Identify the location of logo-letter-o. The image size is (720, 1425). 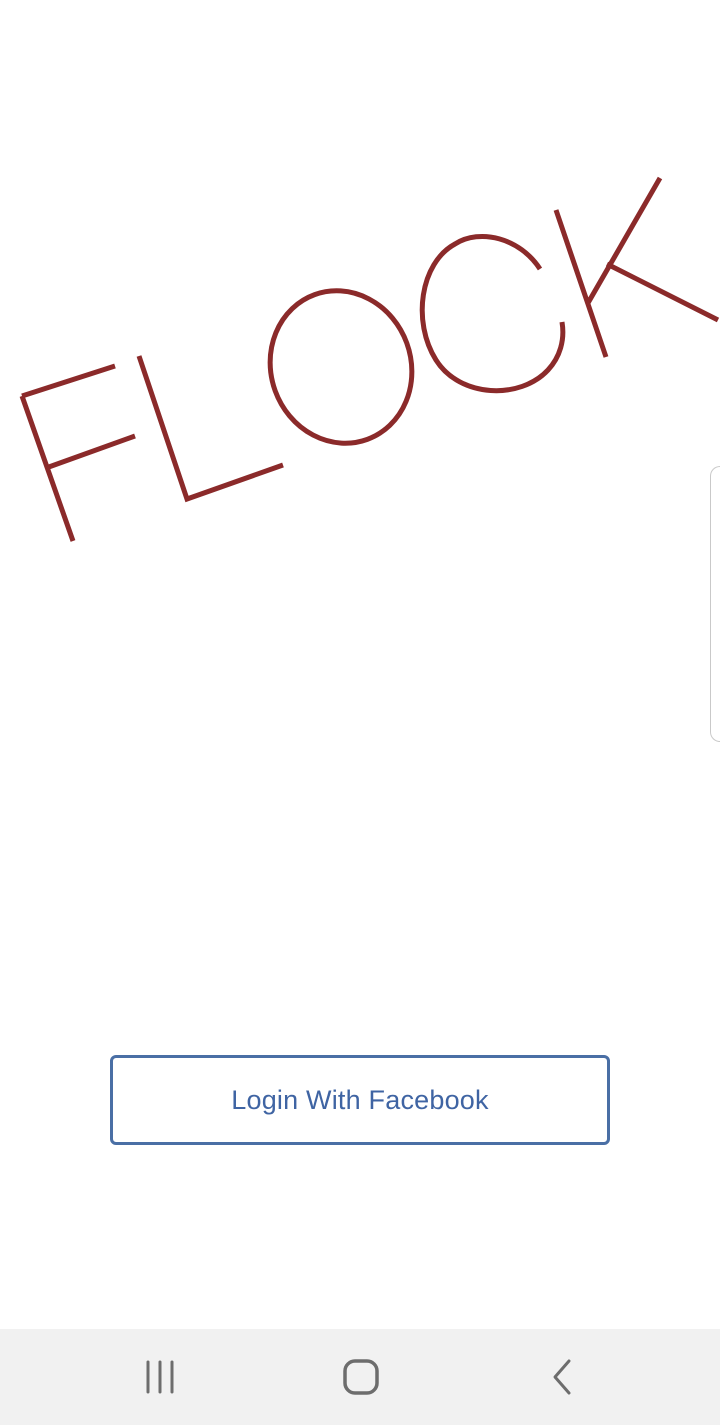
(341, 367).